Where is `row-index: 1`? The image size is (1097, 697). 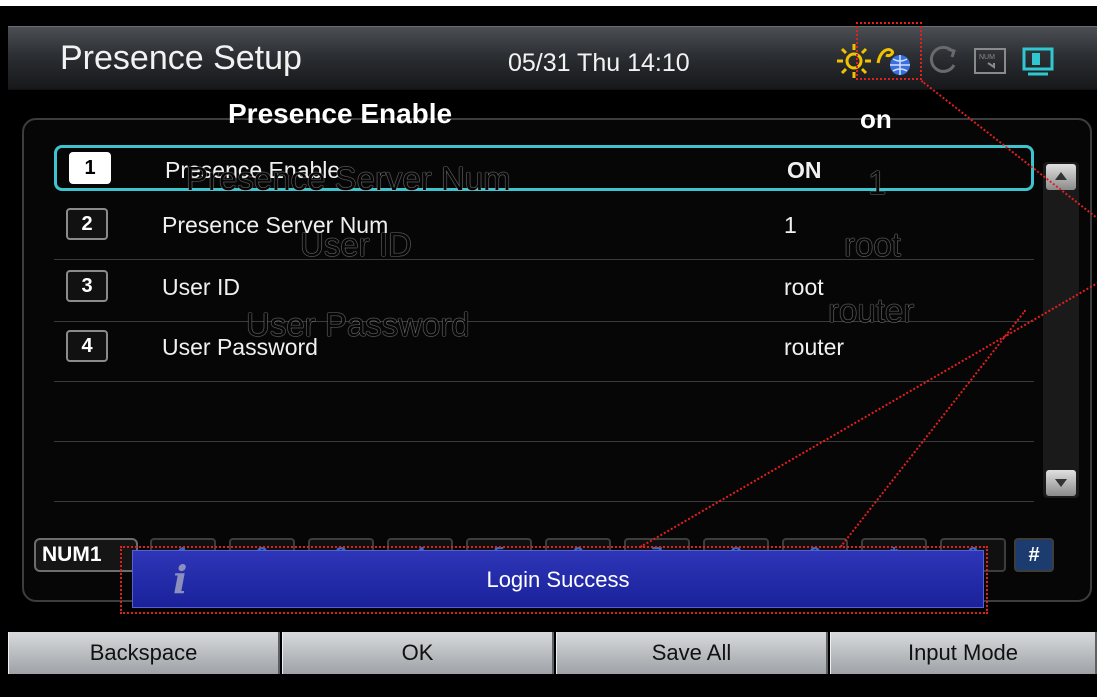
row-index: 1 is located at coordinates (90, 168).